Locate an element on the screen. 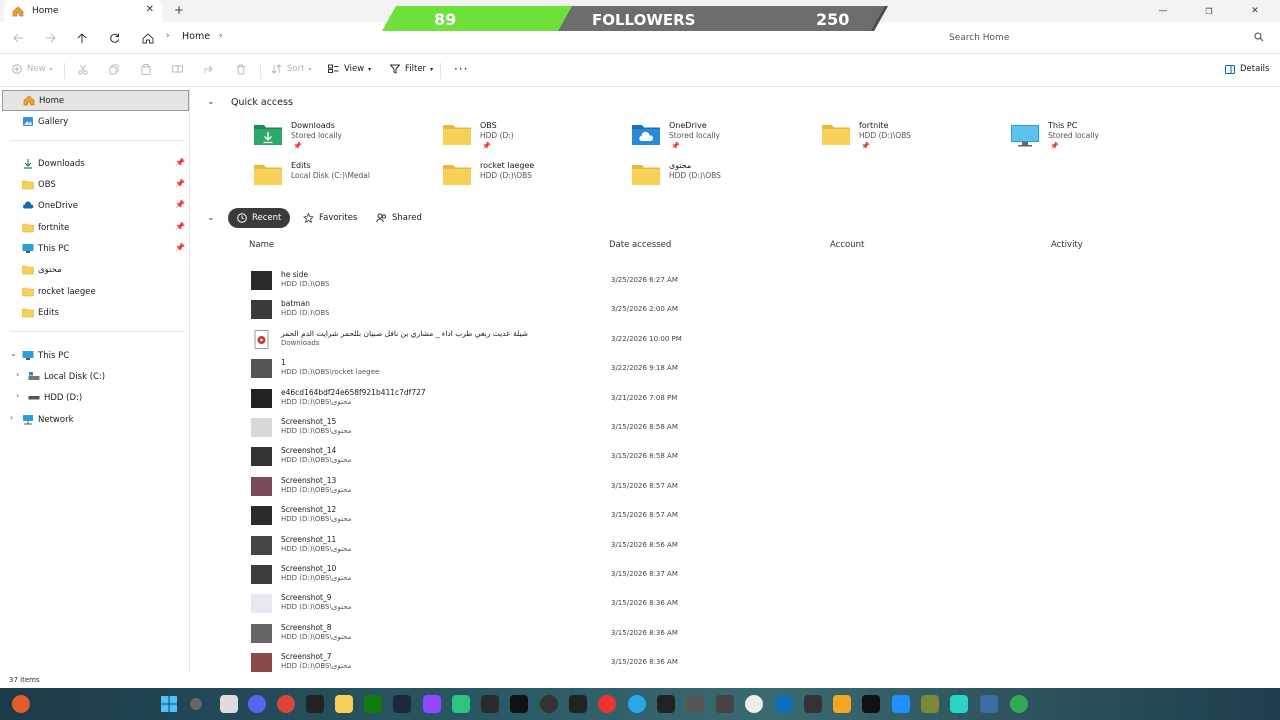  tab-shared: Shared is located at coordinates (399, 218).